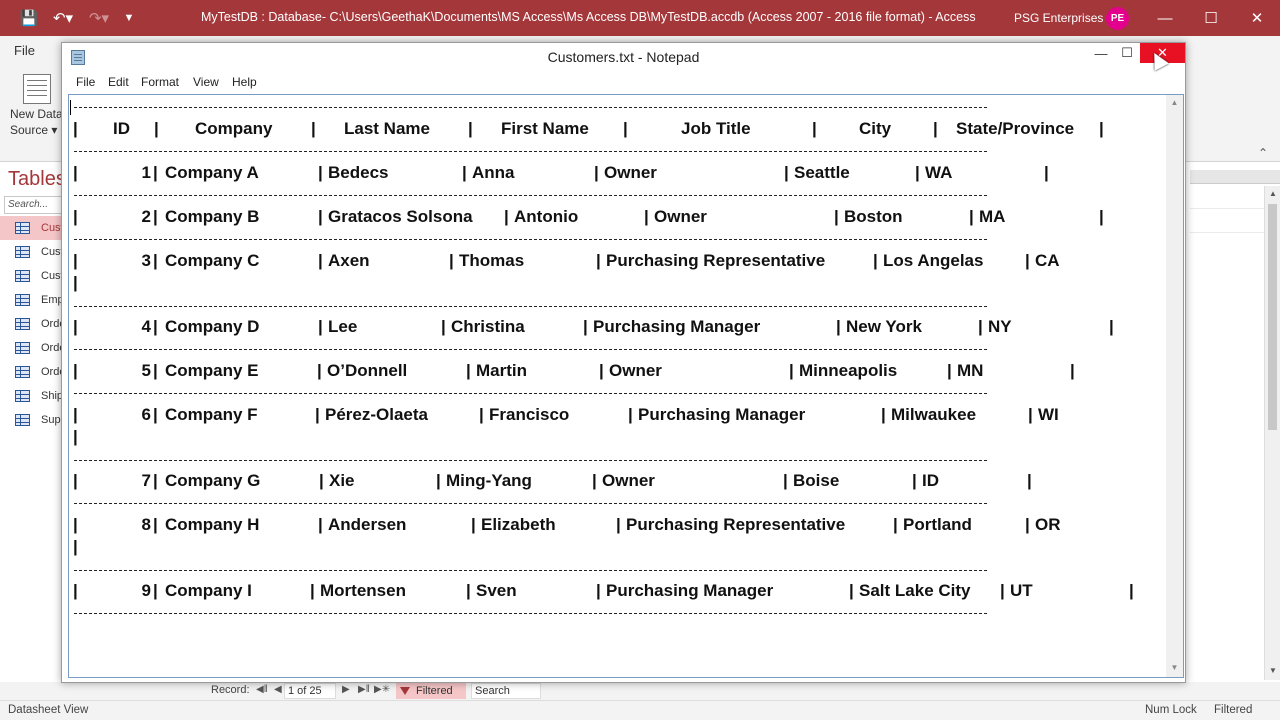 This screenshot has height=720, width=1280. I want to click on new-record-icon: ▶✳, so click(382, 689).